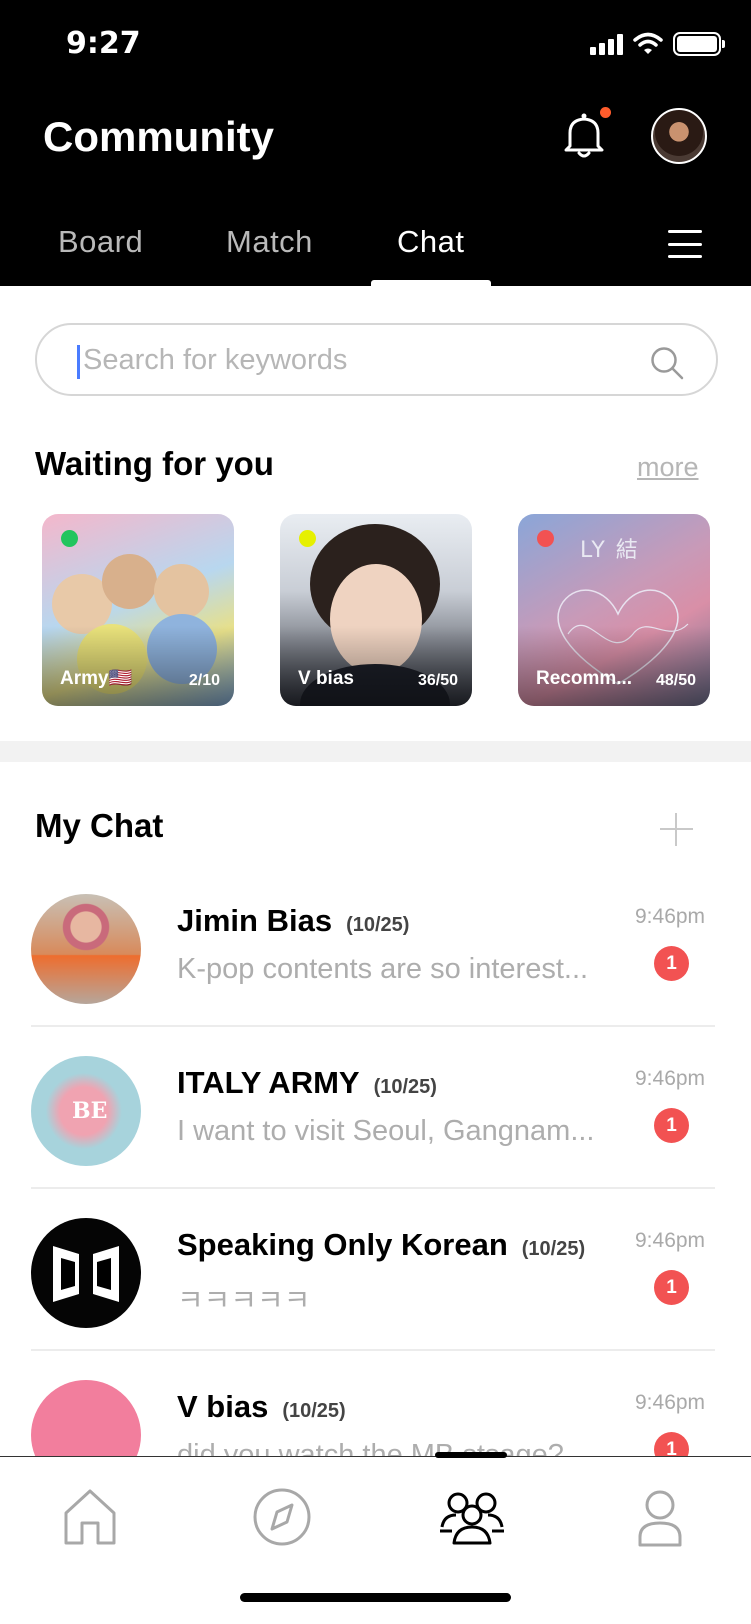 This screenshot has width=751, height=1624. Describe the element at coordinates (282, 1517) in the screenshot. I see `compass-icon` at that location.